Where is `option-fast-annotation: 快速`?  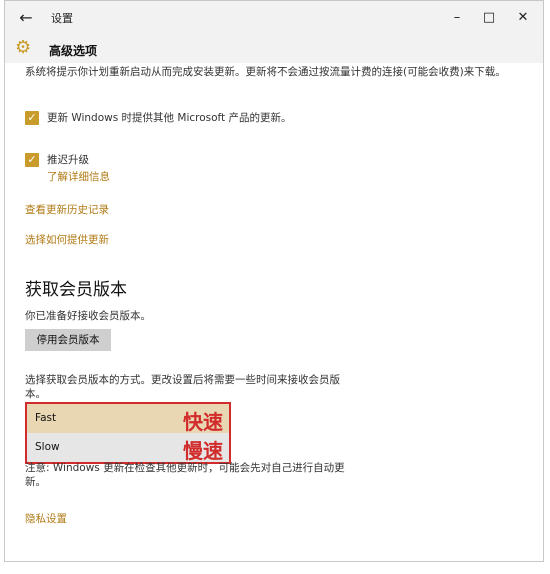
option-fast-annotation: 快速 is located at coordinates (203, 422).